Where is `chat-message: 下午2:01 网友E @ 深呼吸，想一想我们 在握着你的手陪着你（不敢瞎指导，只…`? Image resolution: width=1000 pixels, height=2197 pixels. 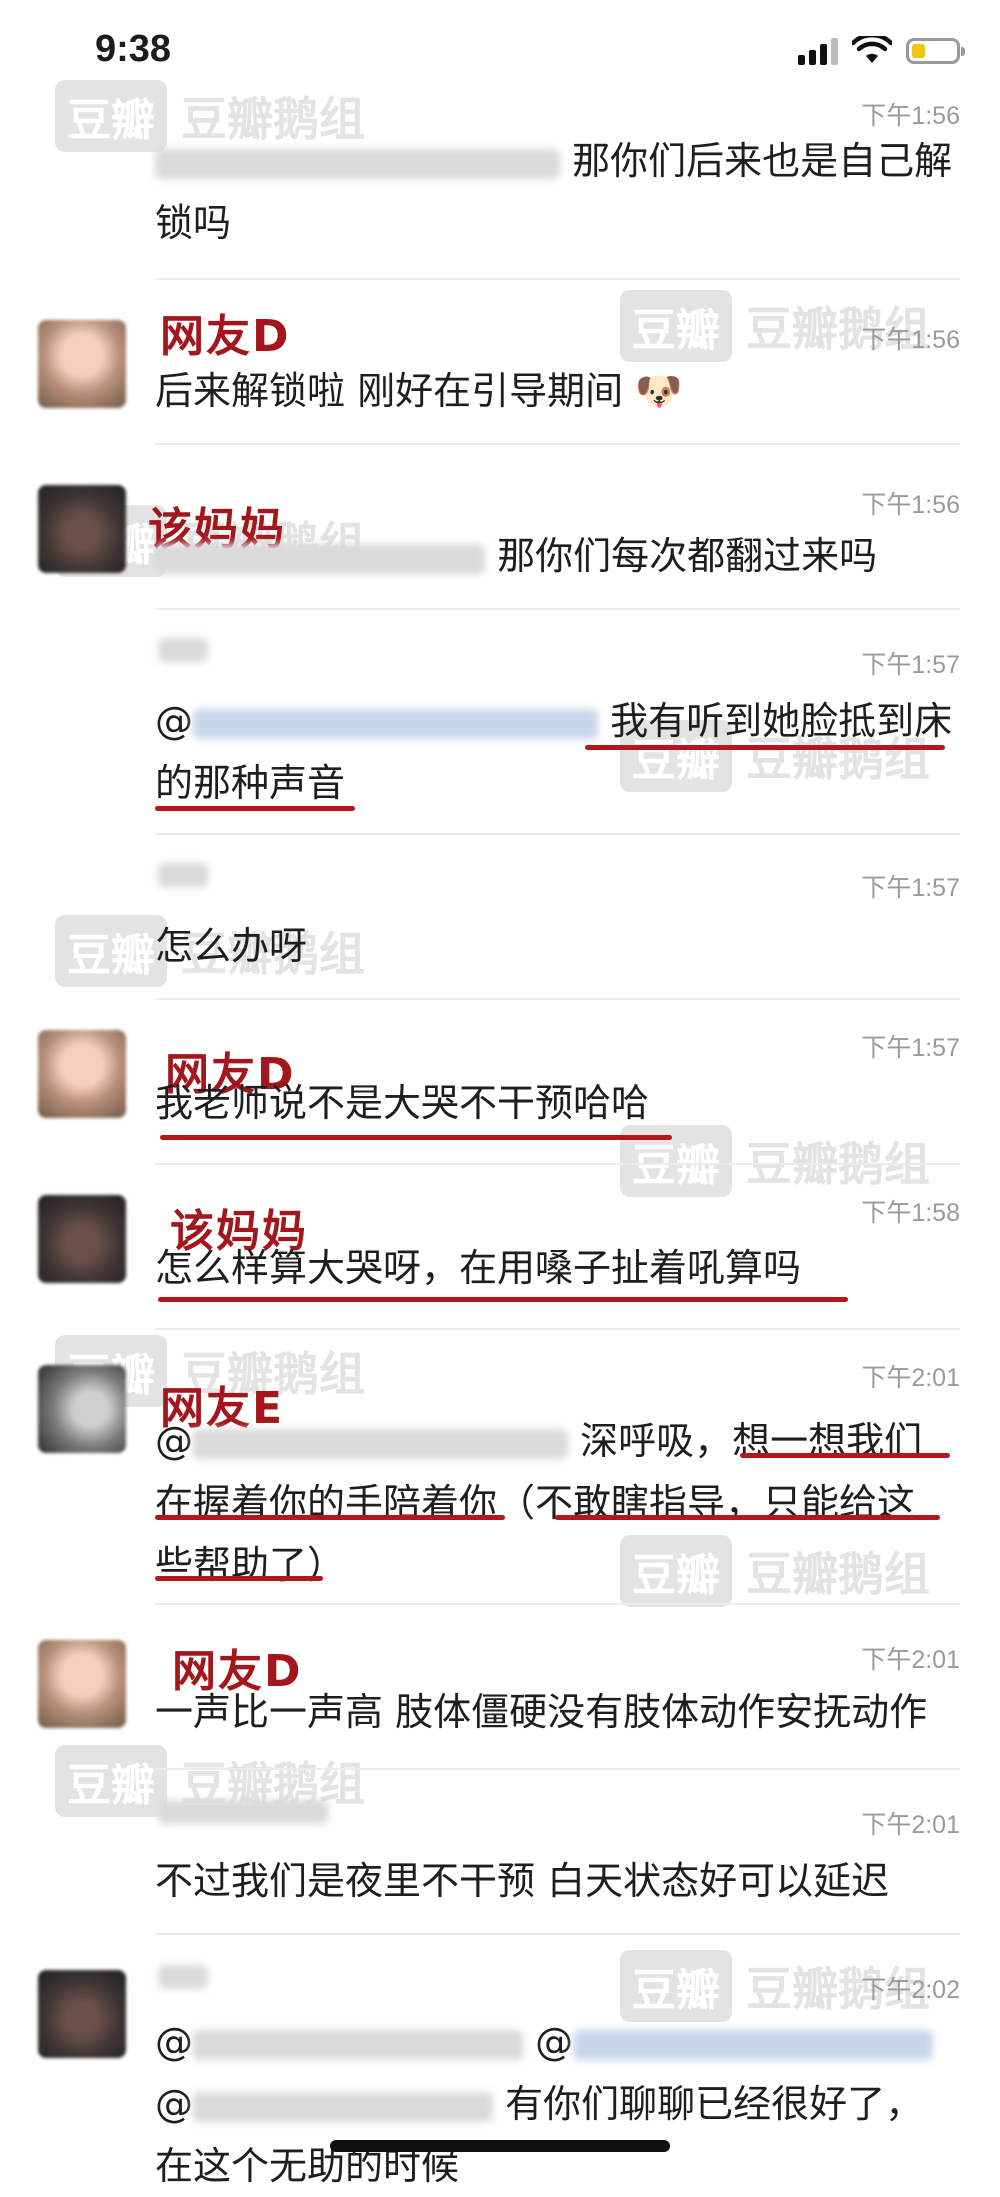 chat-message: 下午2:01 网友E @ 深呼吸，想一想我们 在握着你的手陪着你（不敢瞎指导，只… is located at coordinates (500, 1467).